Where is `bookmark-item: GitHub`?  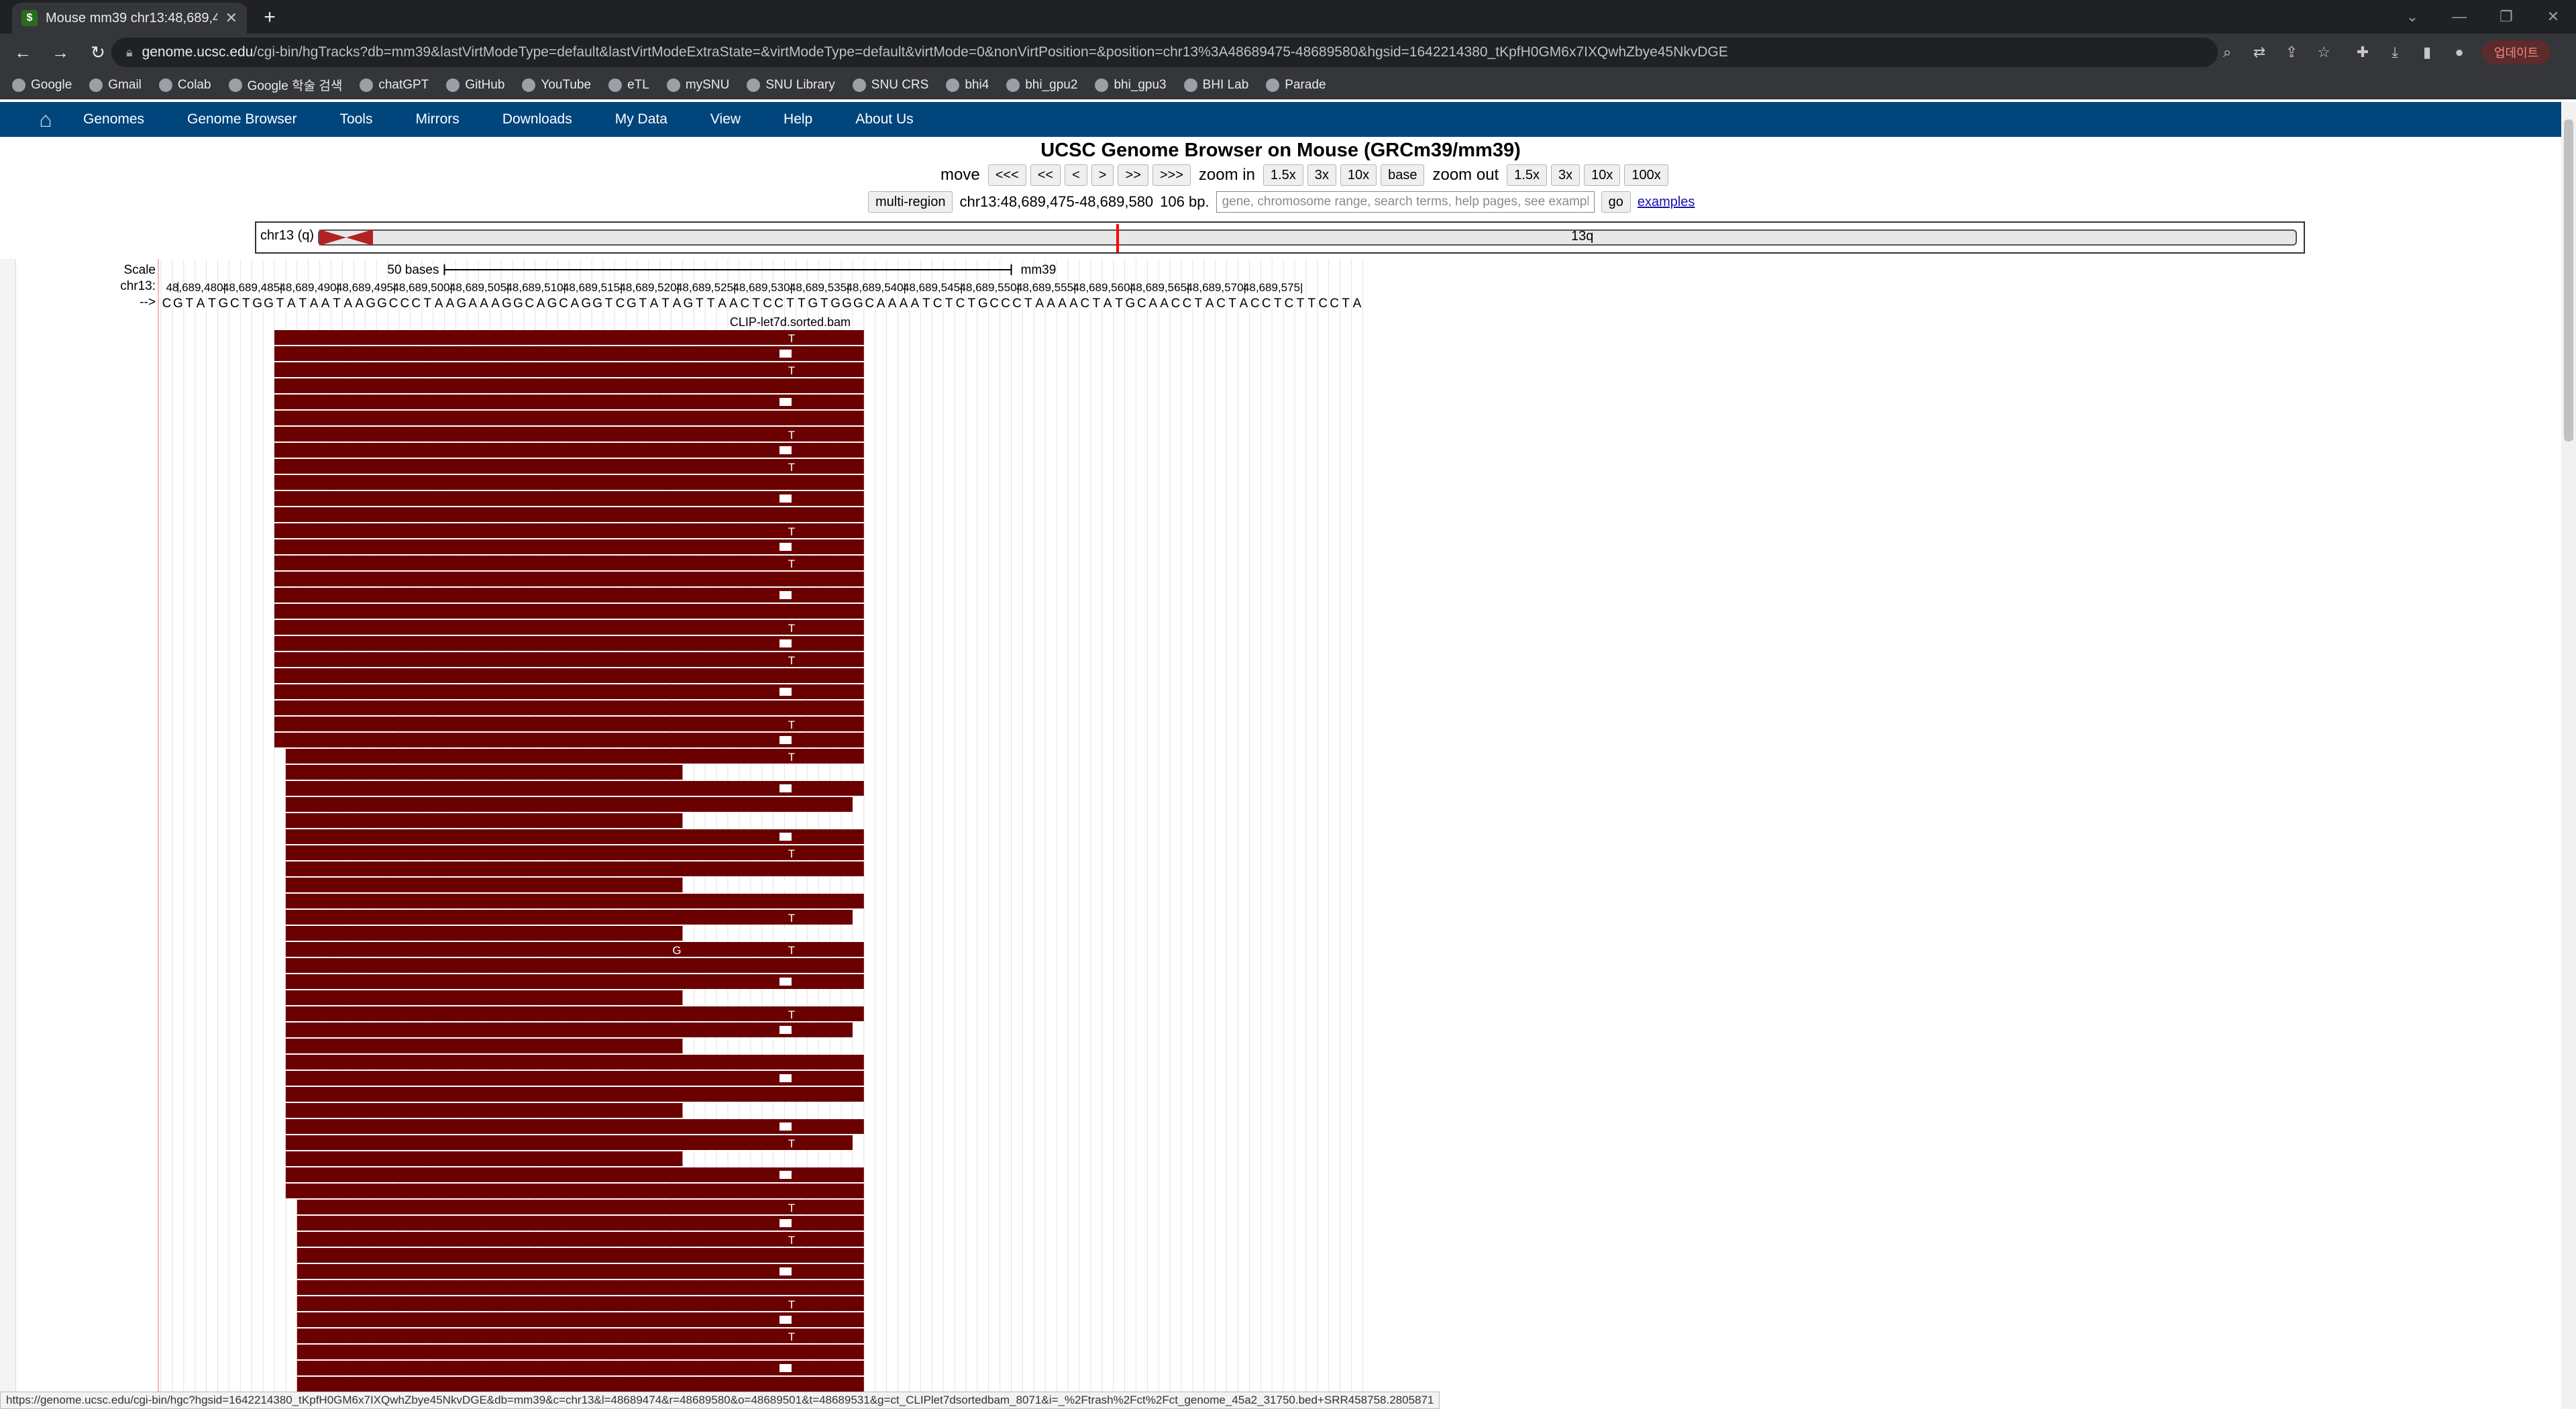
bookmark-item: GitHub is located at coordinates (475, 85).